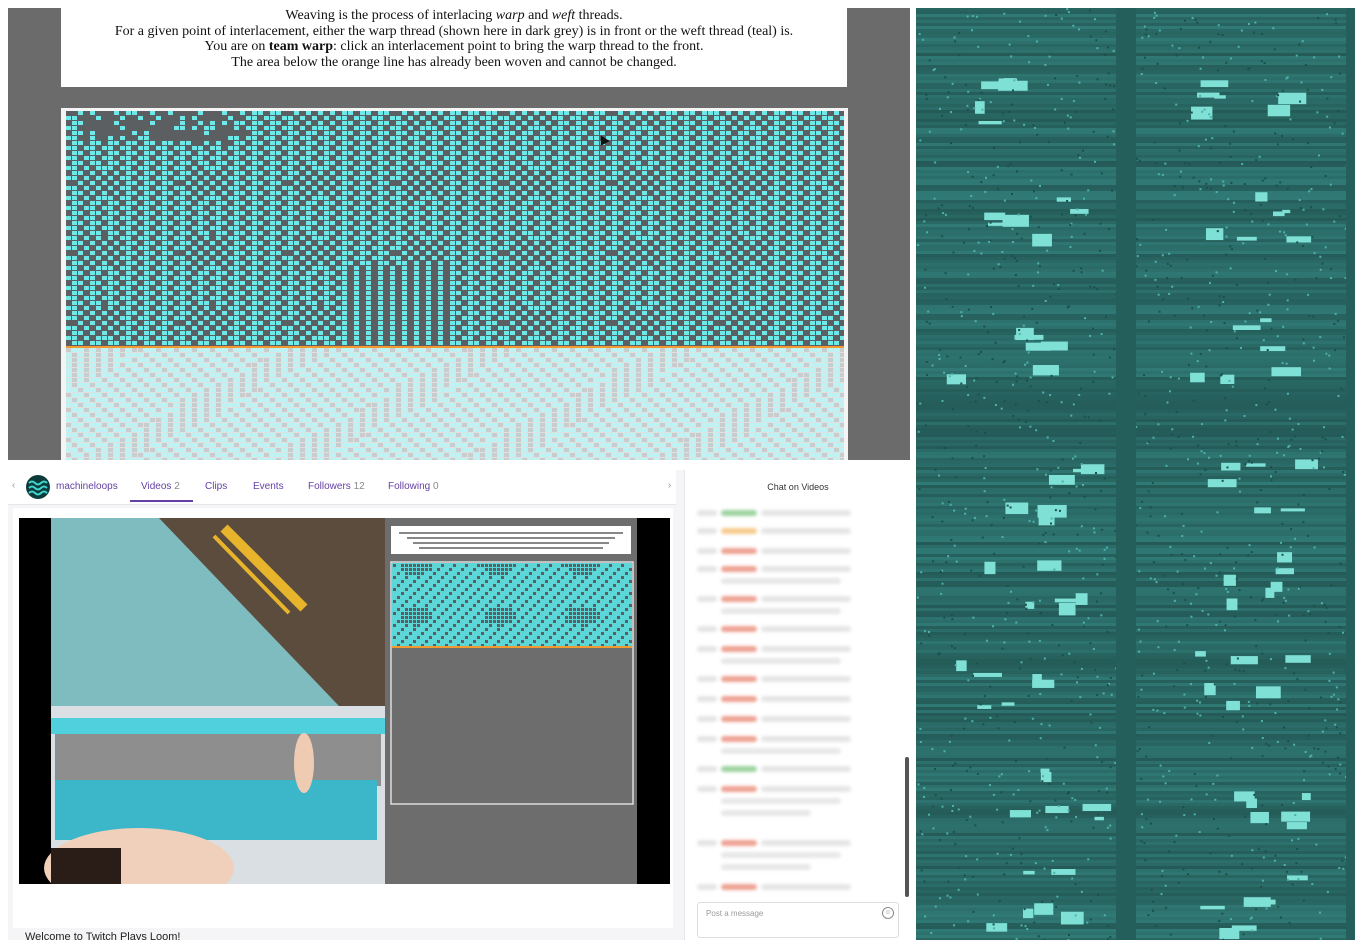 The height and width of the screenshot is (940, 1360). I want to click on channel-name-link: machineloops, so click(87, 486).